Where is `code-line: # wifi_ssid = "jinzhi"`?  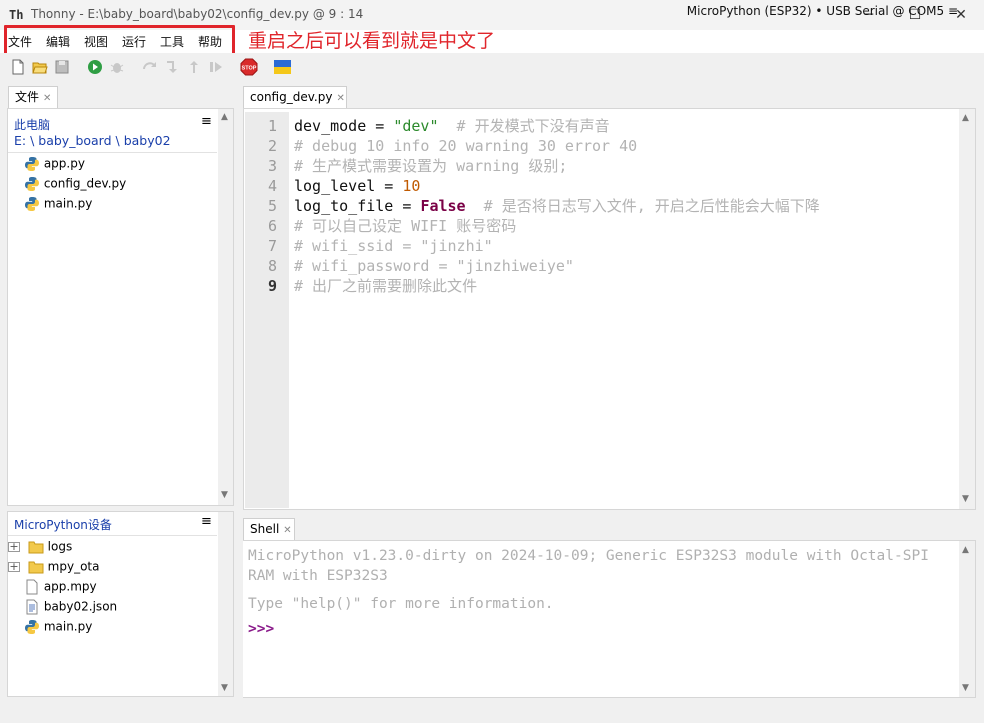
code-line: # wifi_ssid = "jinzhi" is located at coordinates (393, 246).